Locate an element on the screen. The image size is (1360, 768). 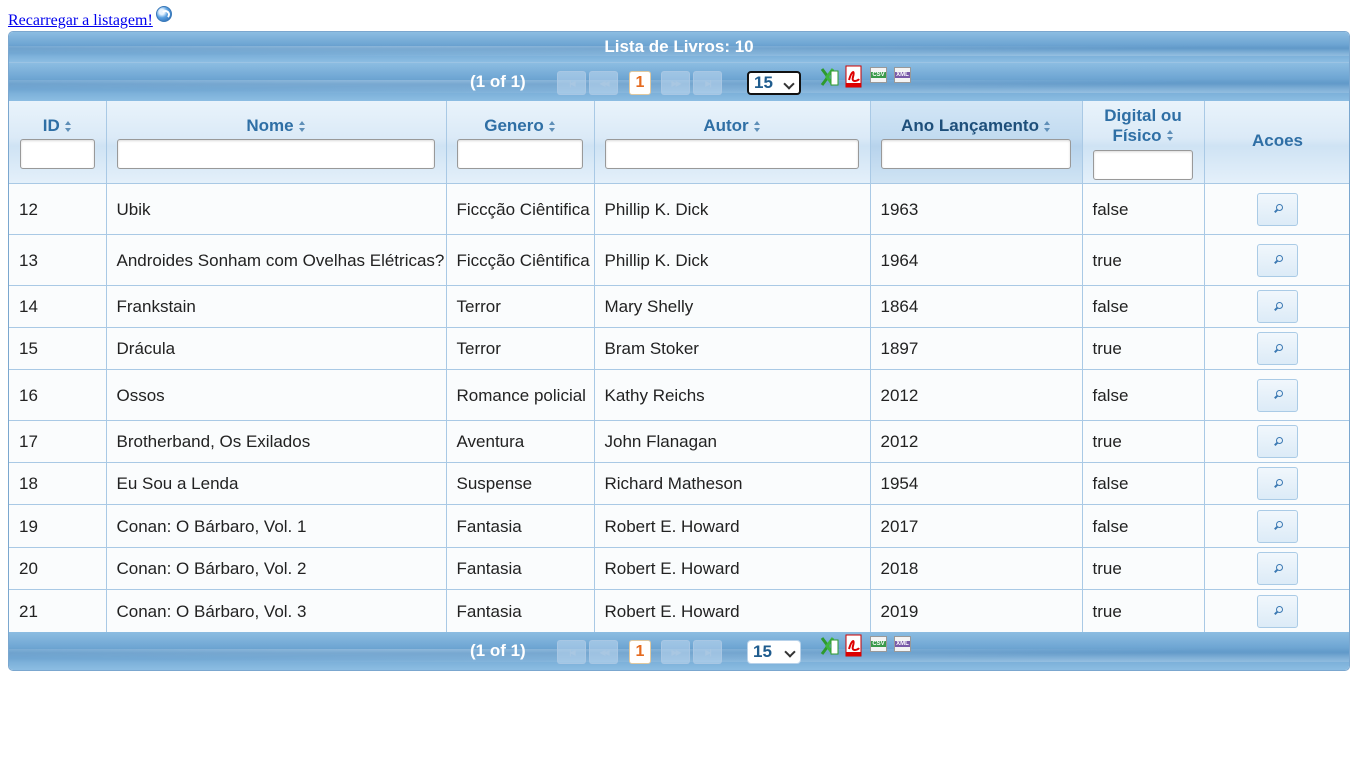
column-label-genero: Genero is located at coordinates (514, 125).